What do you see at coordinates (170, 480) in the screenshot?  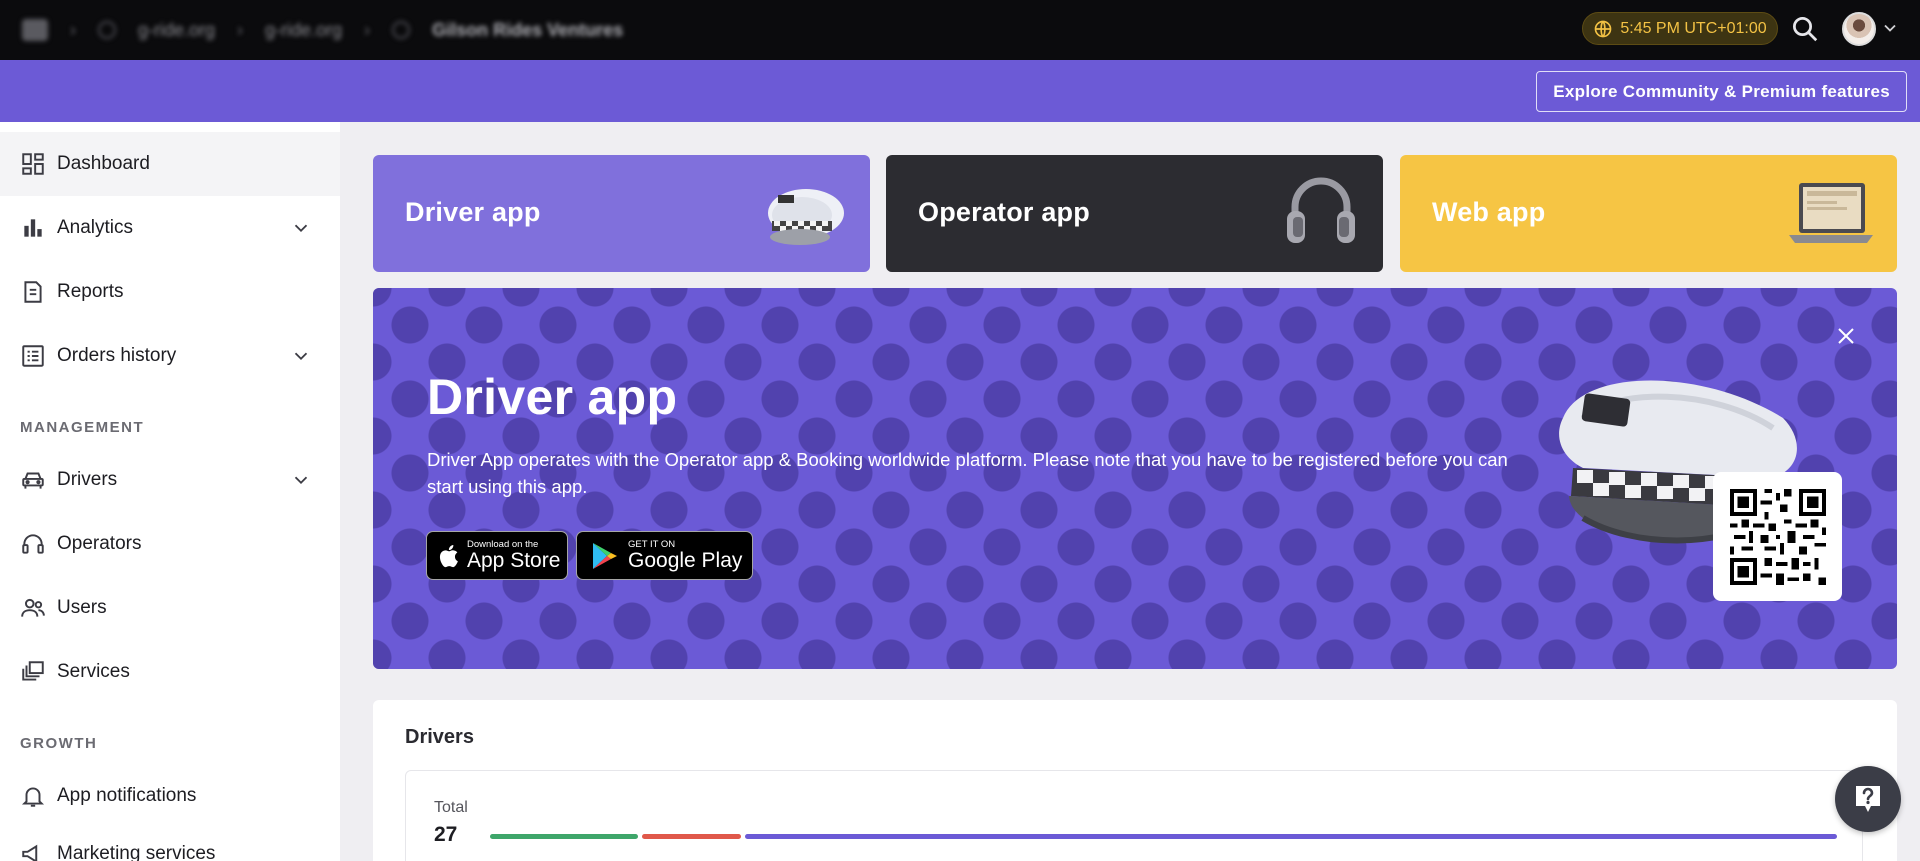 I see `sidebar-item-drivers: Drivers` at bounding box center [170, 480].